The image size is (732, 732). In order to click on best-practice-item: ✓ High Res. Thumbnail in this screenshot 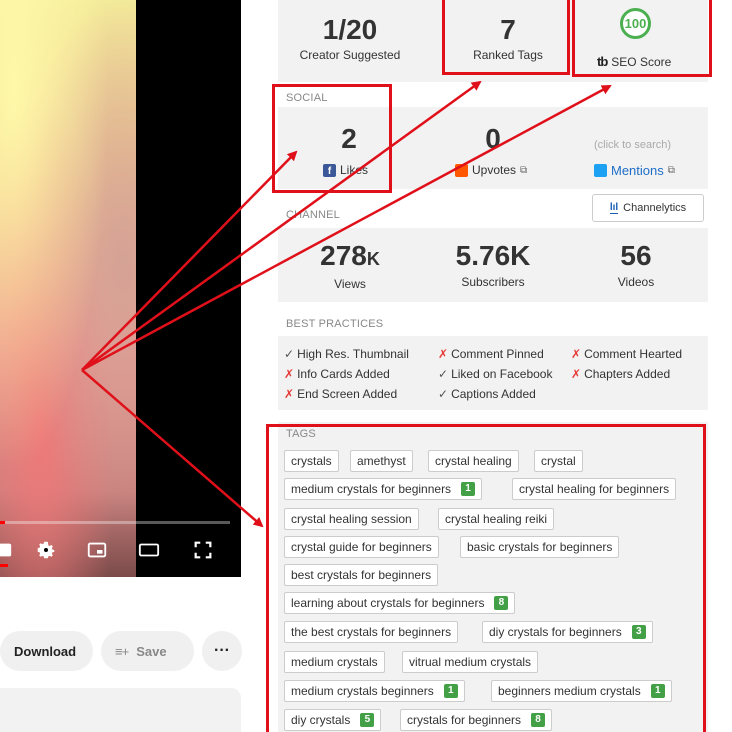, I will do `click(346, 354)`.